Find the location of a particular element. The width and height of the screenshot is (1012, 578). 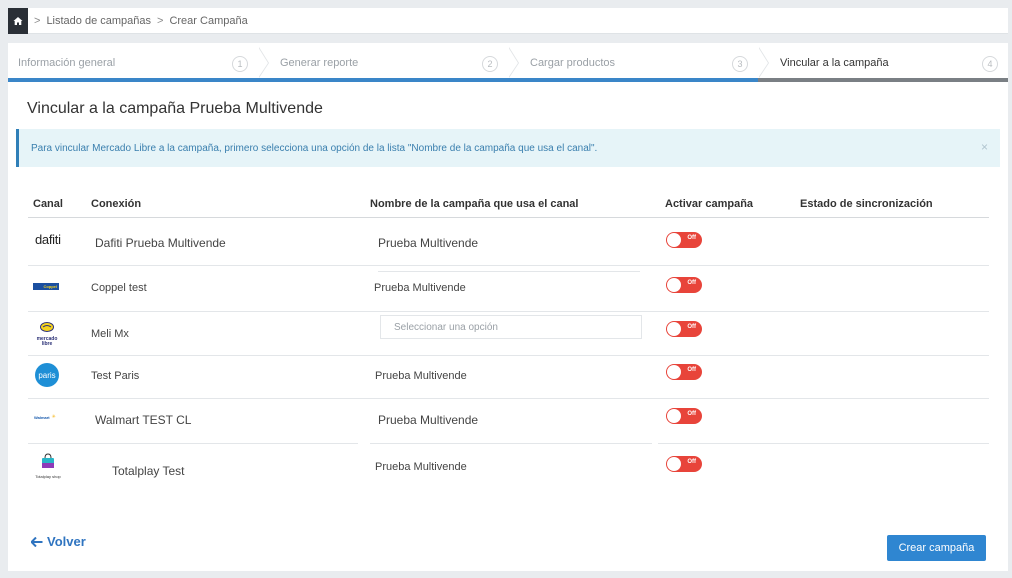

table-header-divider is located at coordinates (508, 217).